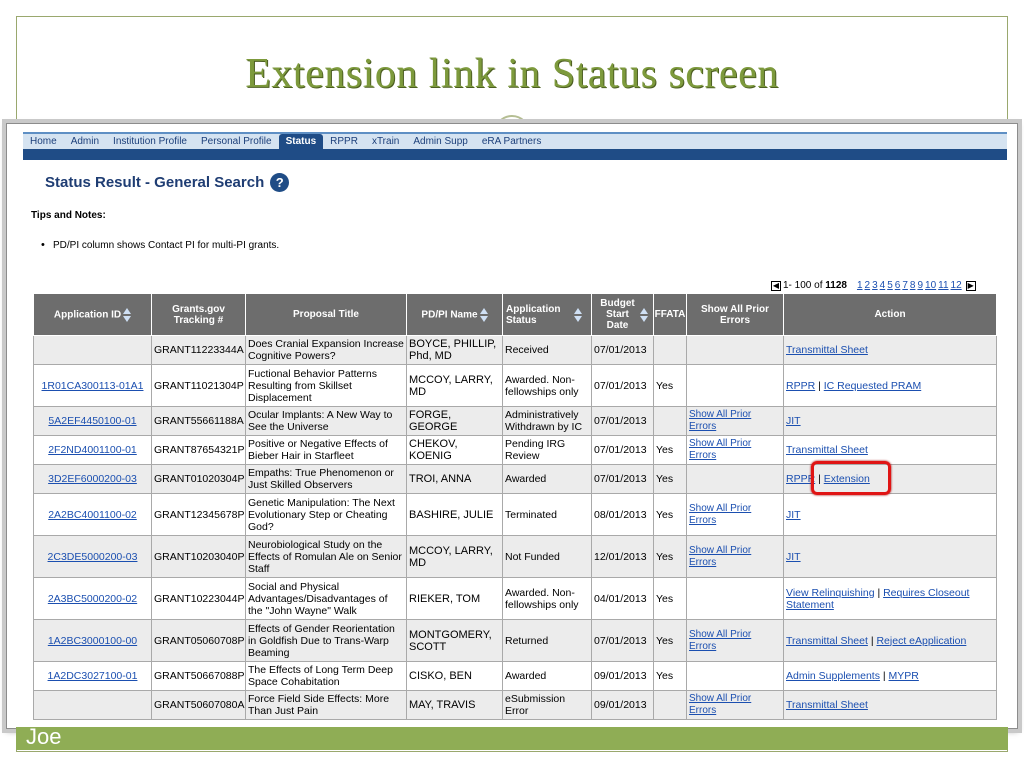 This screenshot has height=768, width=1024. Describe the element at coordinates (85, 141) in the screenshot. I see `tab-admin: Admin` at that location.